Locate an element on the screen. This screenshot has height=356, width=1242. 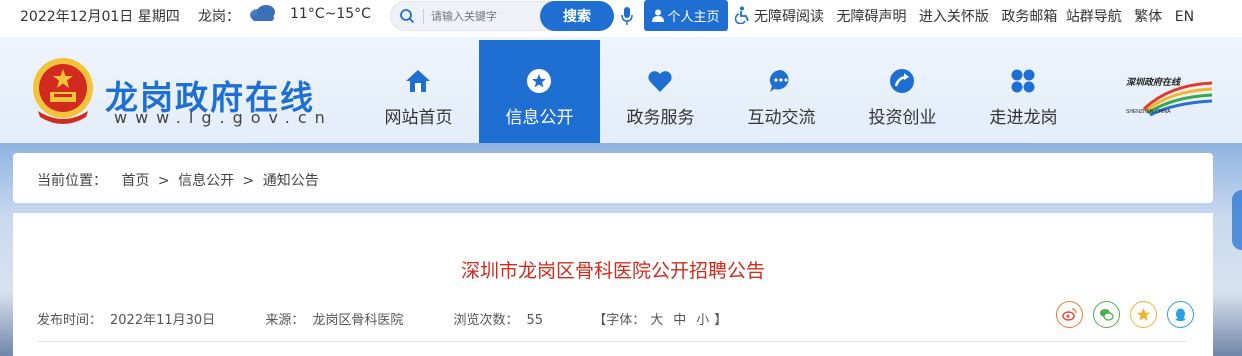
share-qq-button is located at coordinates (1180, 314).